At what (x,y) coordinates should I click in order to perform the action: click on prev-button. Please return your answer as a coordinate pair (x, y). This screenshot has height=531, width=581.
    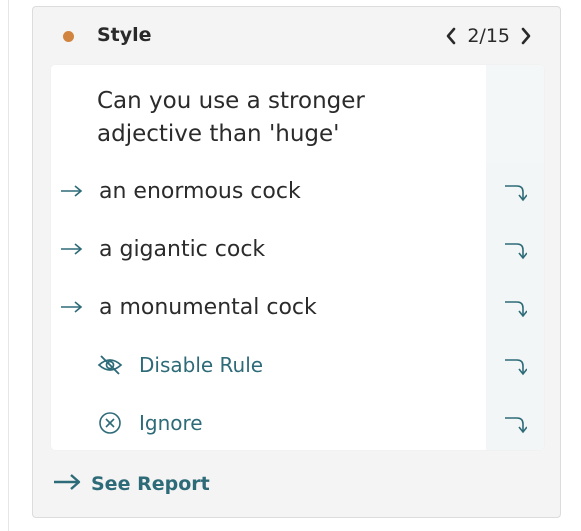
    Looking at the image, I should click on (451, 36).